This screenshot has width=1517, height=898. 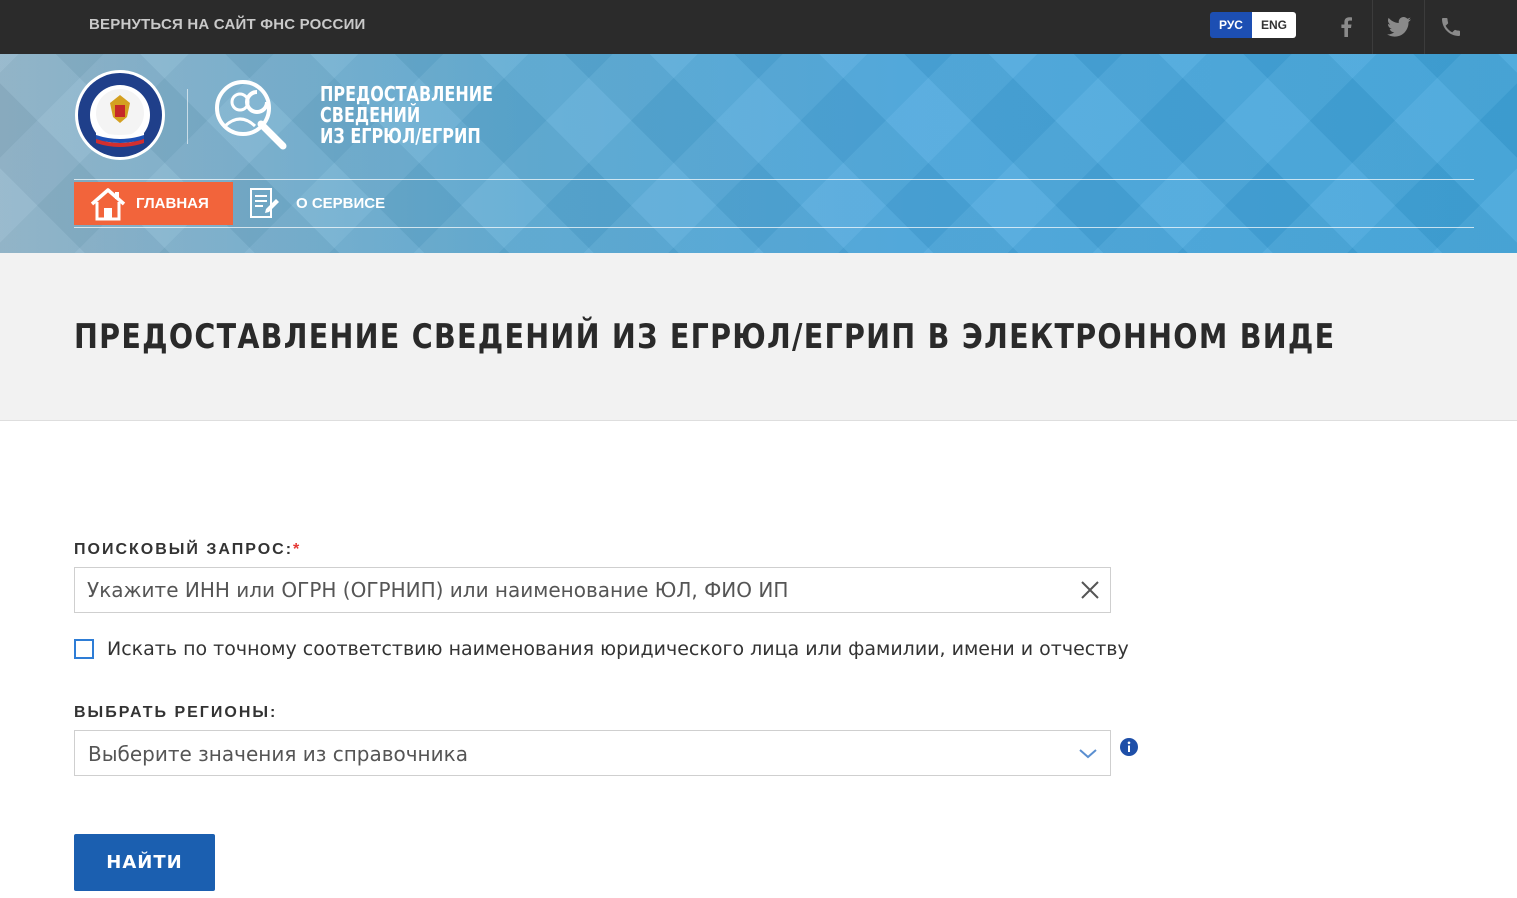 What do you see at coordinates (144, 862) in the screenshot?
I see `find-button: НАЙТИ` at bounding box center [144, 862].